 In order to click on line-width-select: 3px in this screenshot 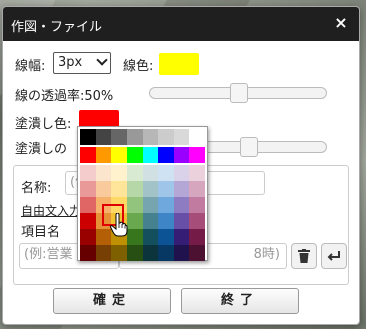, I will do `click(82, 63)`.